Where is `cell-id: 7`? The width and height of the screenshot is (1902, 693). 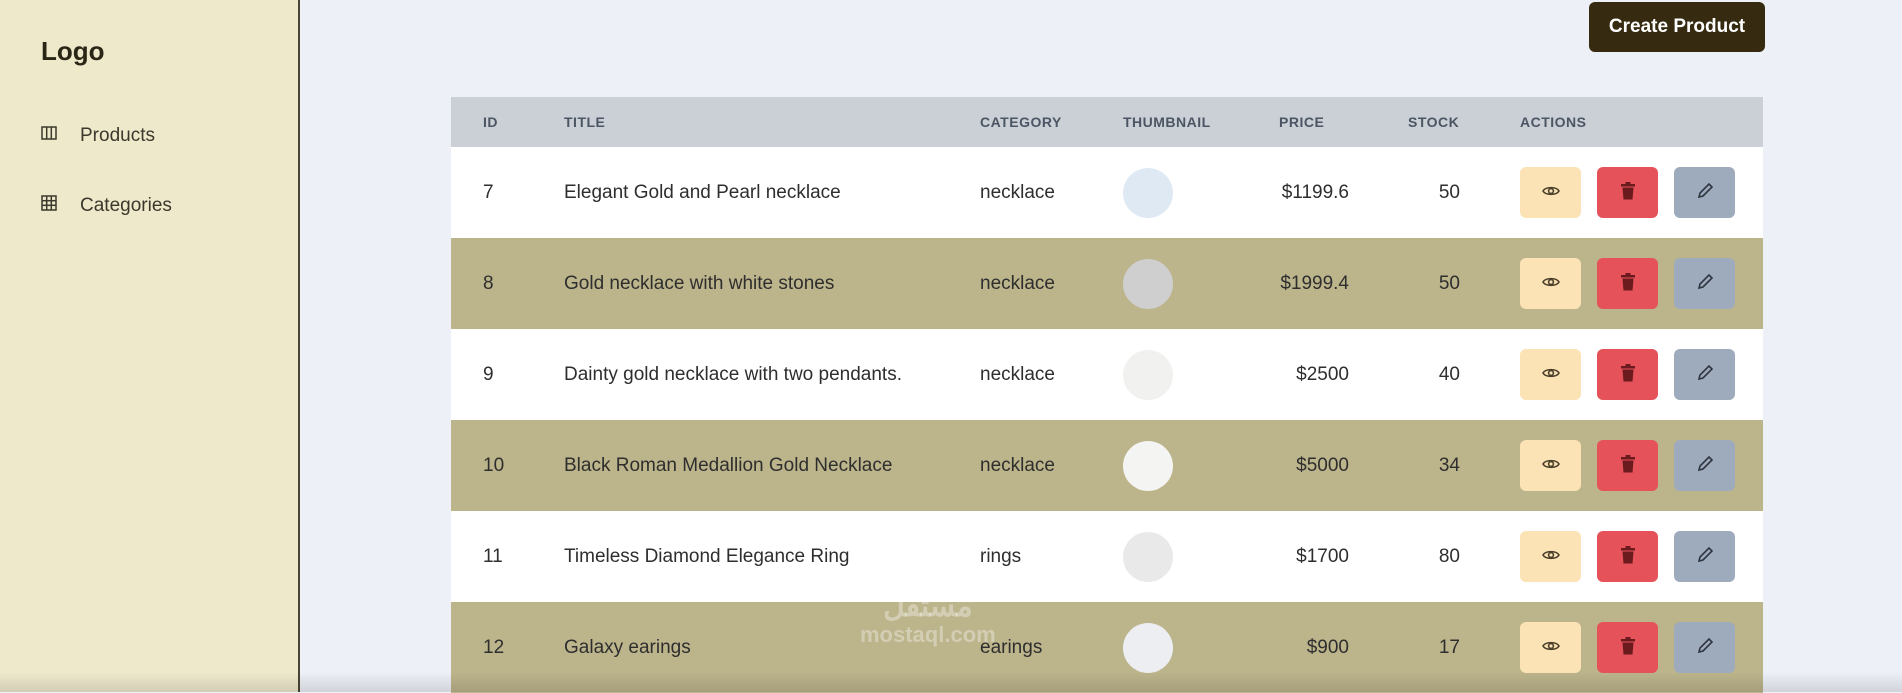
cell-id: 7 is located at coordinates (488, 192).